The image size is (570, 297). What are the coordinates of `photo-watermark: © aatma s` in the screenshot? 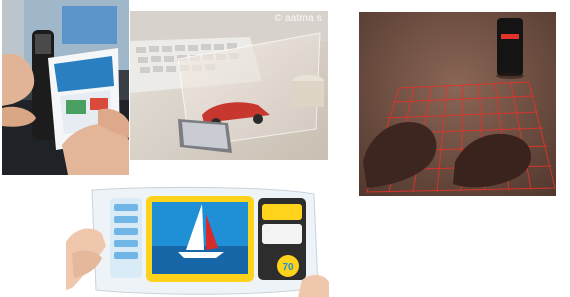 It's located at (298, 18).